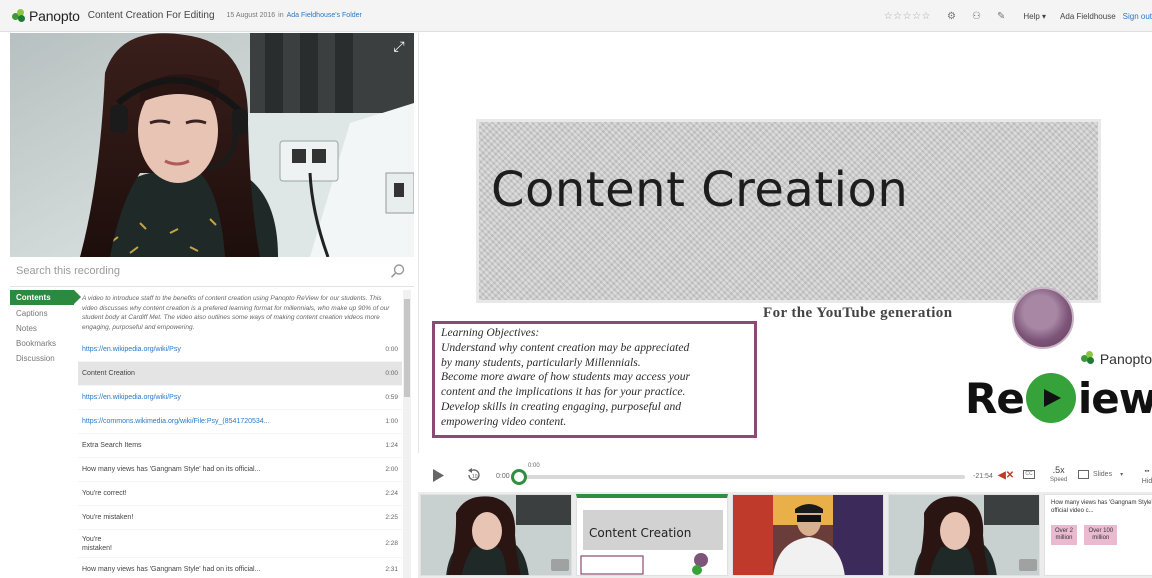  I want to click on review-text-left: Re, so click(995, 398).